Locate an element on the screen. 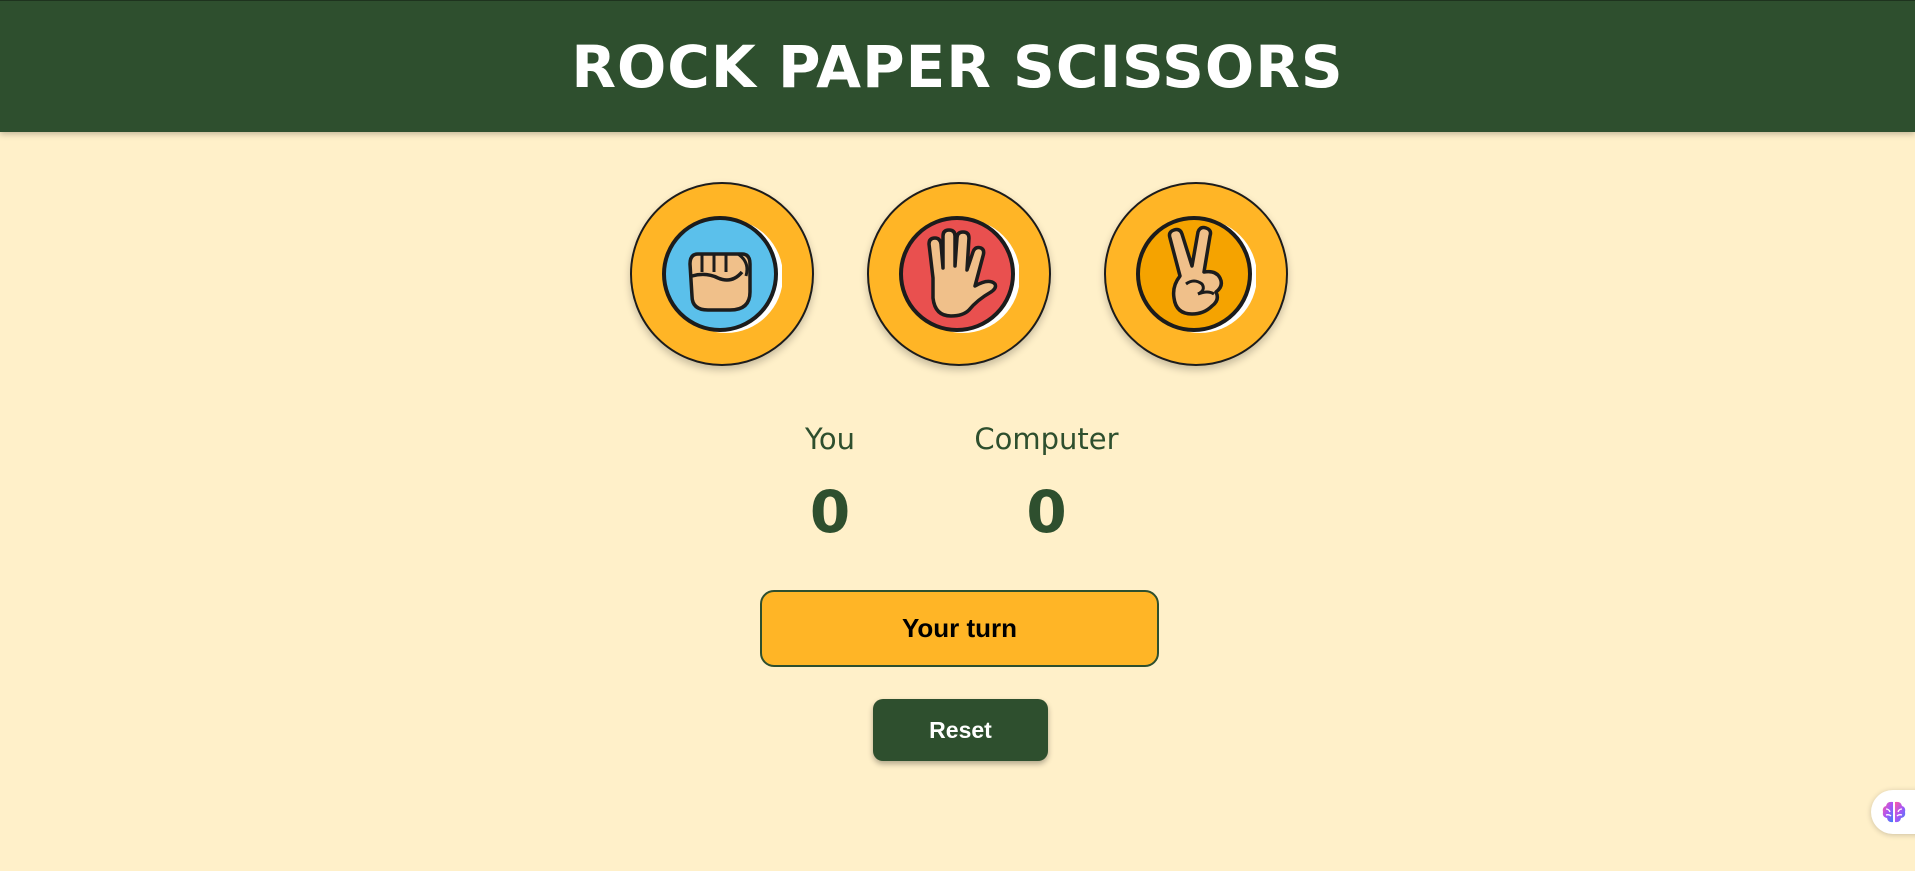 Image resolution: width=1915 pixels, height=871 pixels. brain-icon is located at coordinates (1894, 812).